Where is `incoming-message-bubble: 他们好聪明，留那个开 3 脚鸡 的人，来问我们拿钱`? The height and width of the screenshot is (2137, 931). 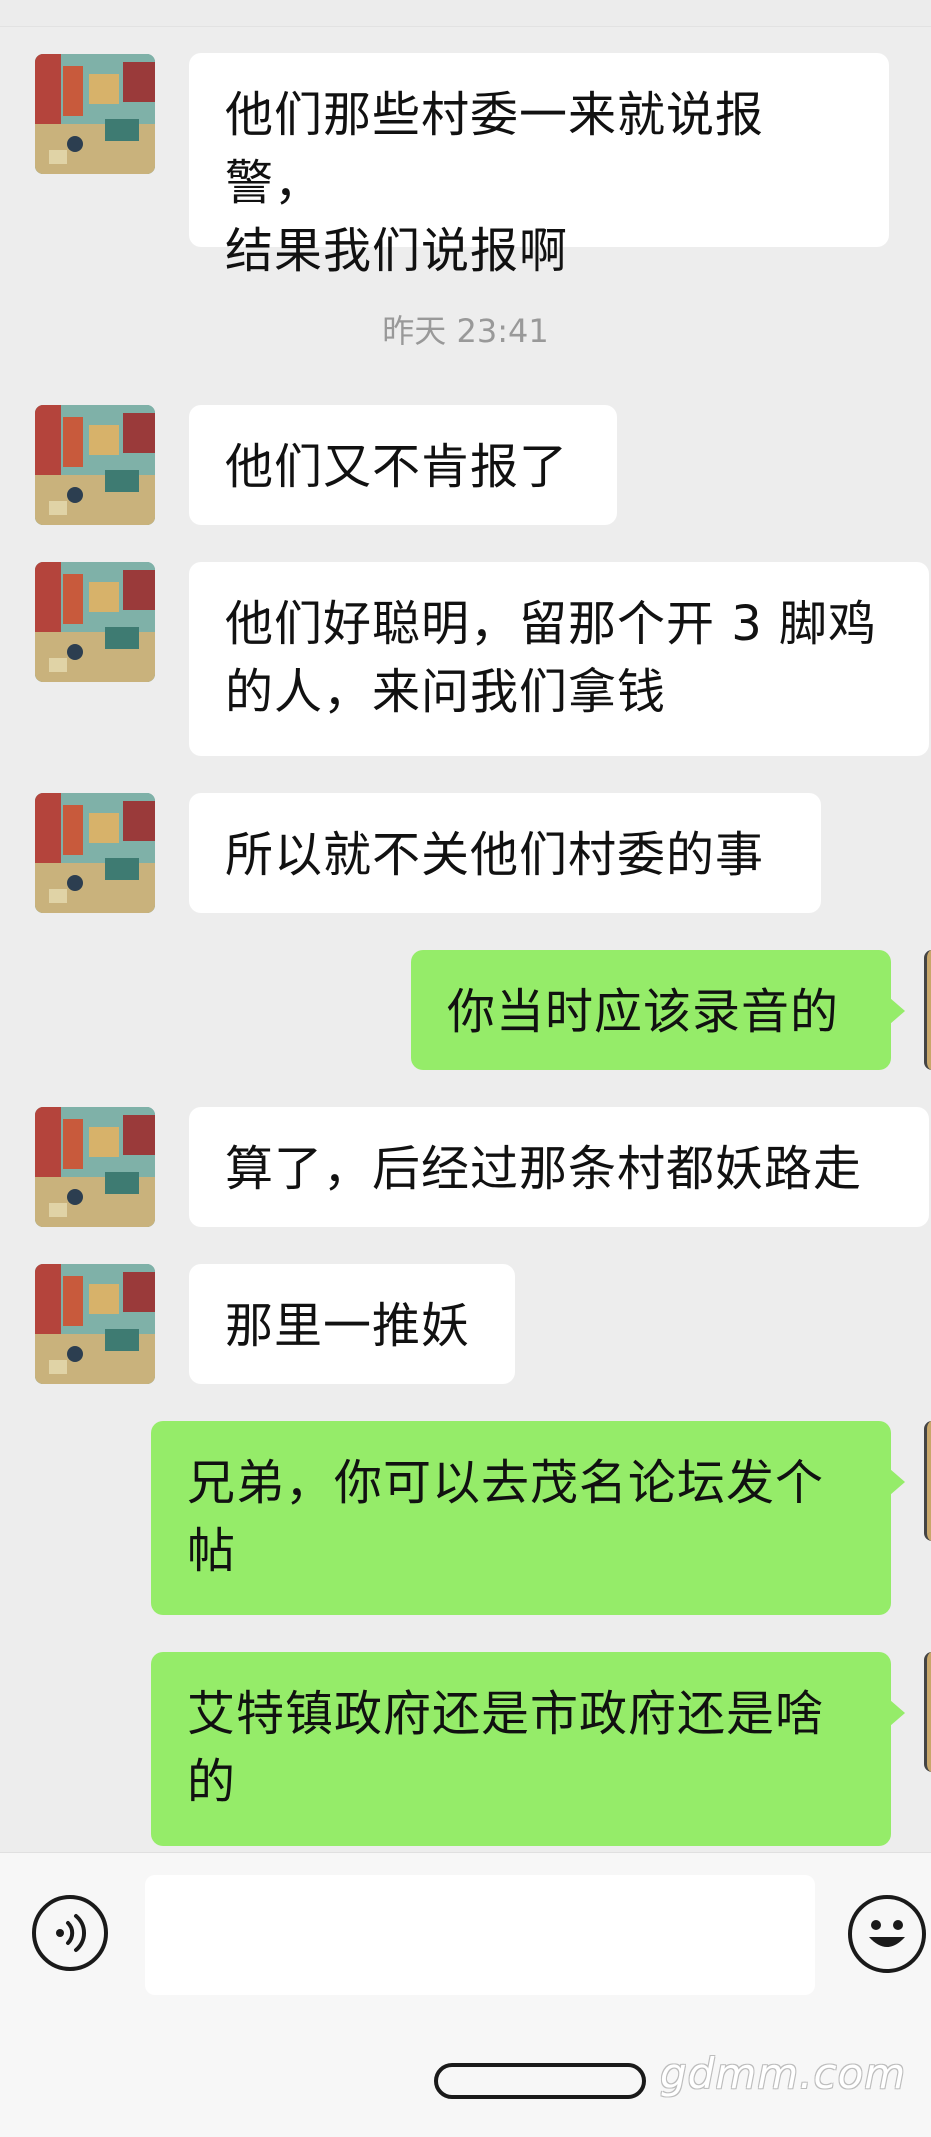
incoming-message-bubble: 他们好聪明，留那个开 3 脚鸡 的人，来问我们拿钱 is located at coordinates (559, 659).